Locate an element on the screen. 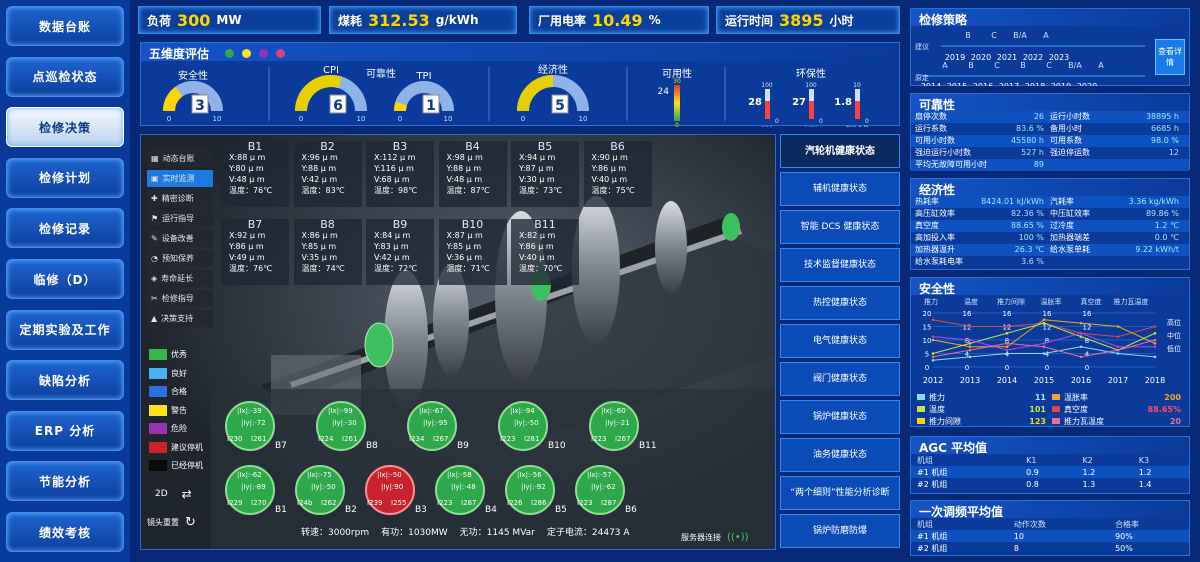 This screenshot has width=1200, height=562. health-nav-item-9: “两个细则”性能分析诊断 is located at coordinates (840, 493).